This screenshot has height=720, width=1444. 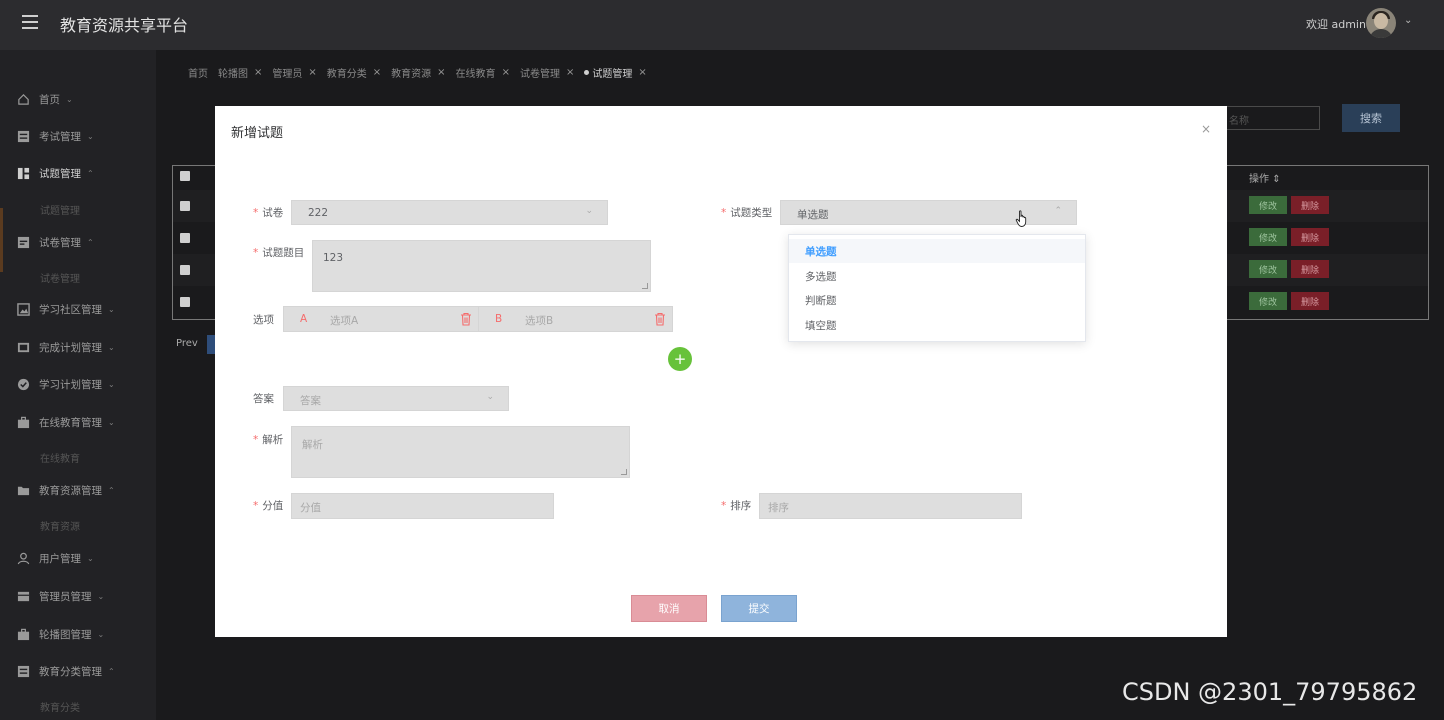 I want to click on hamburger-menu-icon, so click(x=30, y=22).